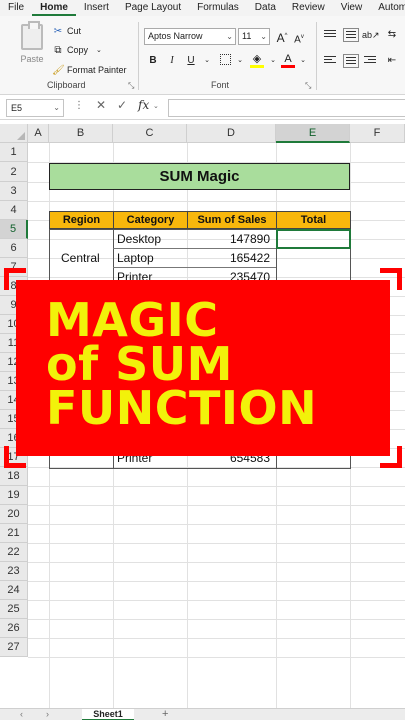 The width and height of the screenshot is (405, 720). I want to click on paintbrush-icon: 🖌, so click(58, 70).